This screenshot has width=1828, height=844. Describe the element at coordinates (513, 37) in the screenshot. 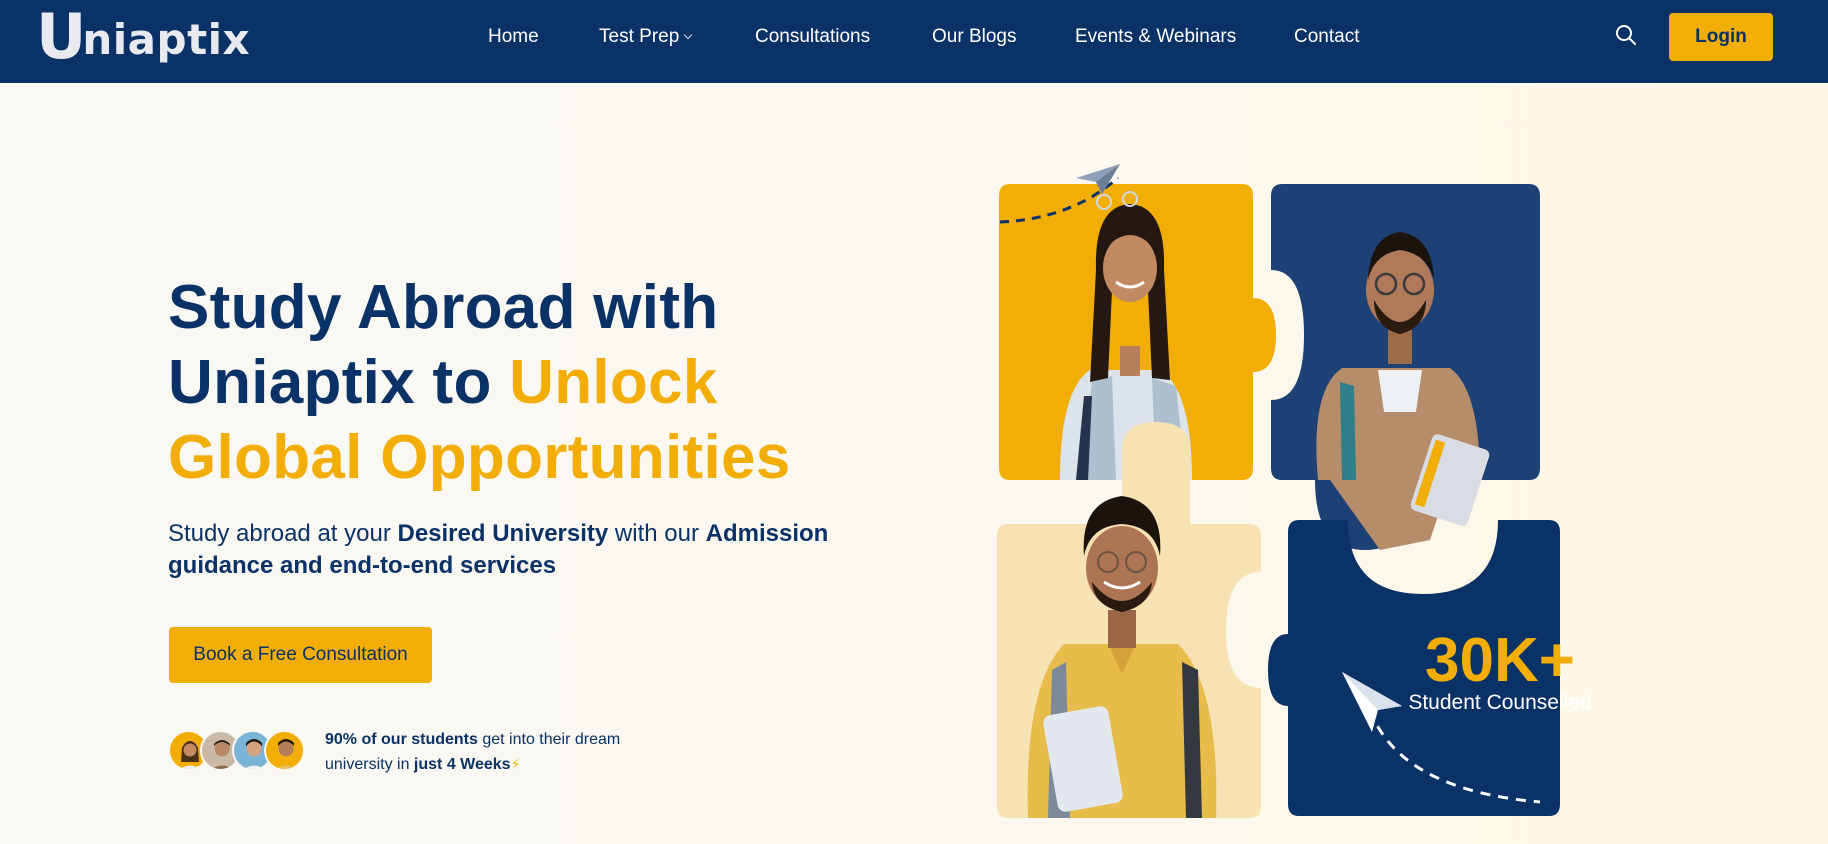

I see `nav-home: Home` at that location.